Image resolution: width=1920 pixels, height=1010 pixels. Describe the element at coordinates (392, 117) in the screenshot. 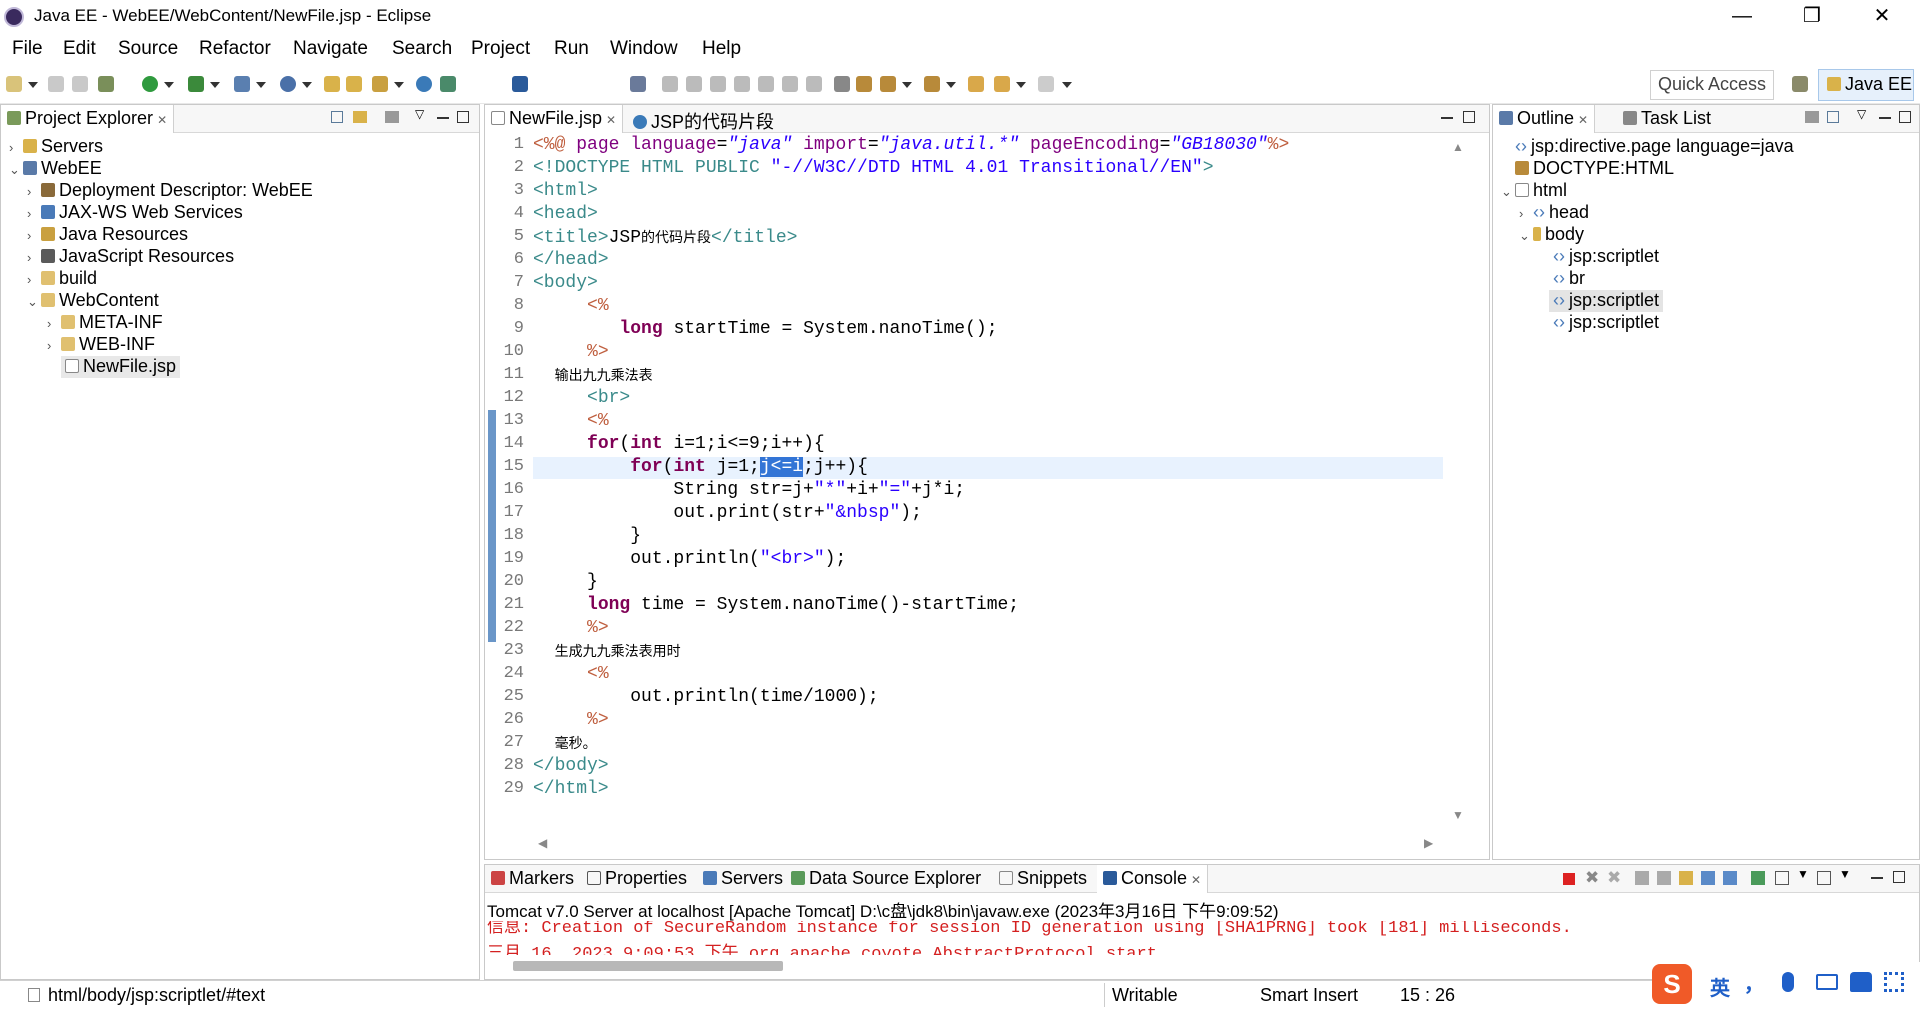

I see `filter-icon` at that location.